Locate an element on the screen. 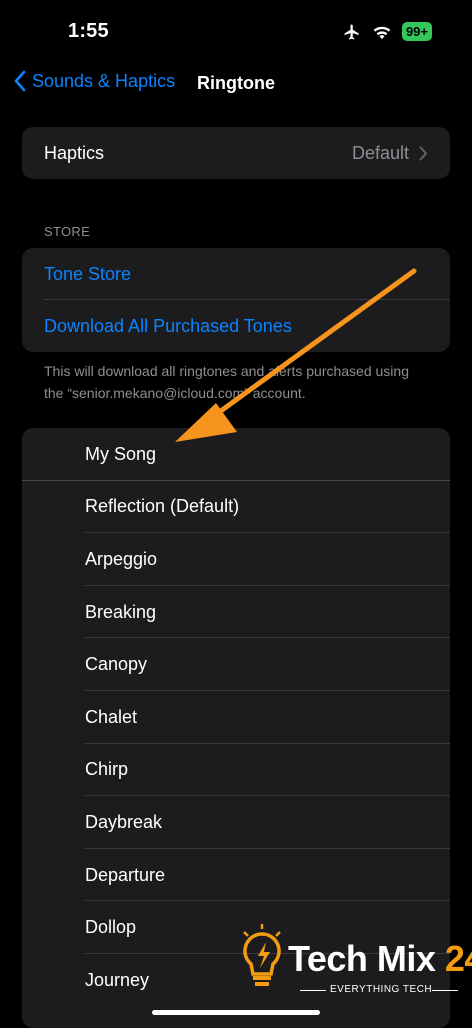 The height and width of the screenshot is (1028, 472). chevron-right-icon is located at coordinates (423, 153).